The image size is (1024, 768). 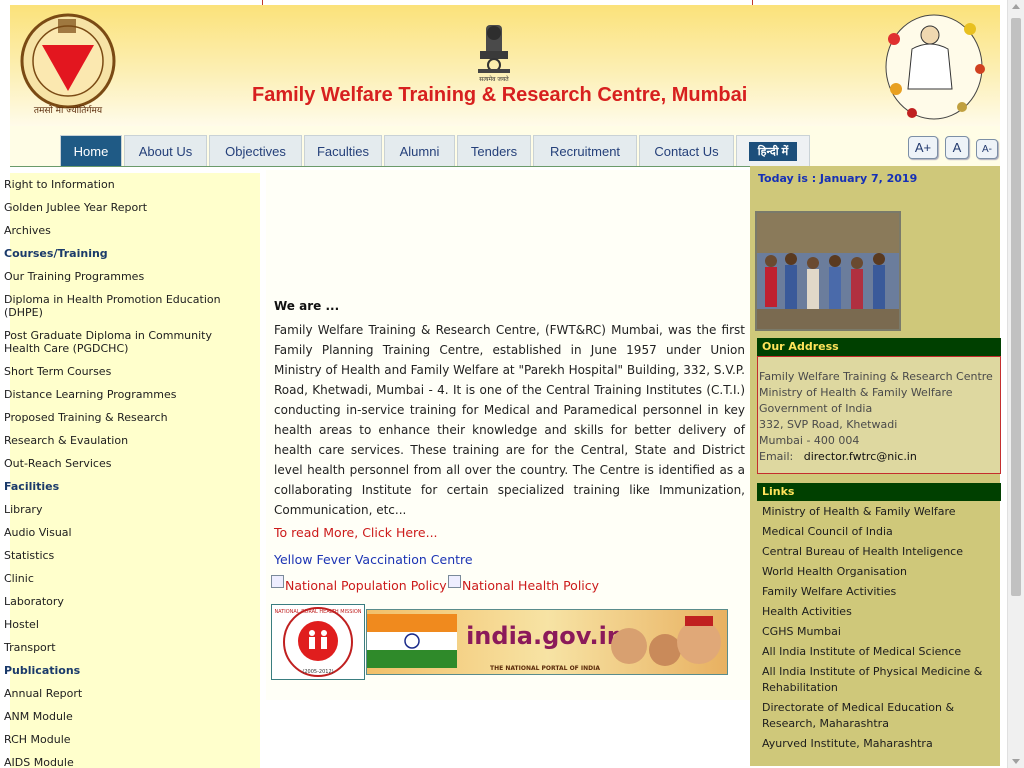 I want to click on link-mci: Medical Council of India, so click(x=877, y=532).